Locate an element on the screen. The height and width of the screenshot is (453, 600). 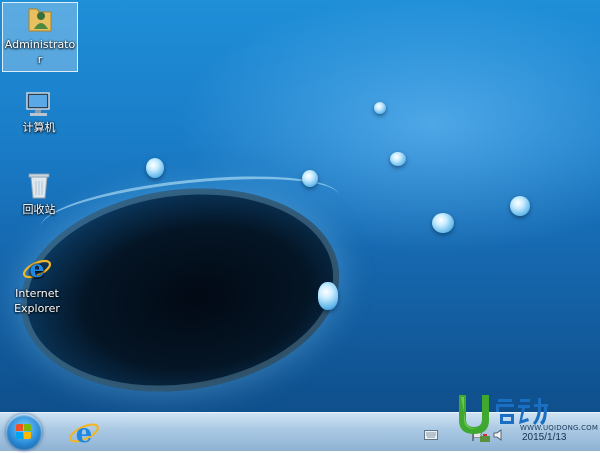
windows-logo-icon is located at coordinates (24, 432).